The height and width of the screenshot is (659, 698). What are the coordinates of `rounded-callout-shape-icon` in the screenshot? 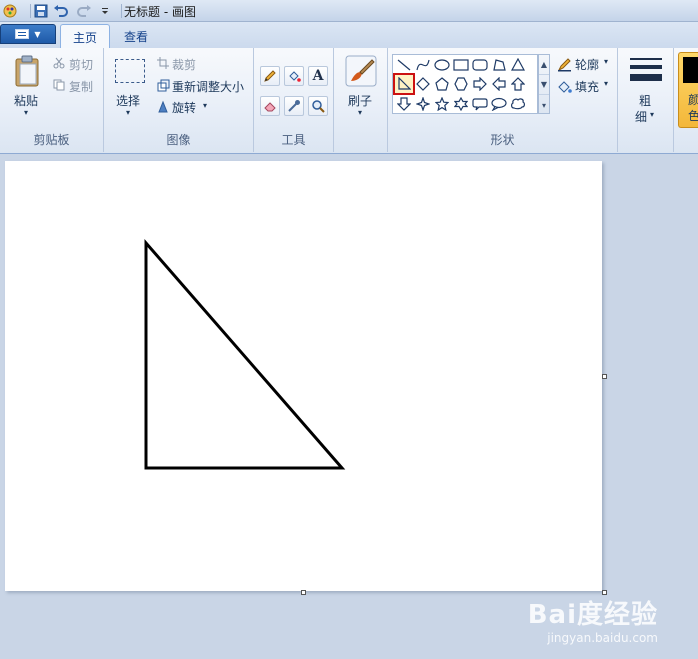 It's located at (480, 104).